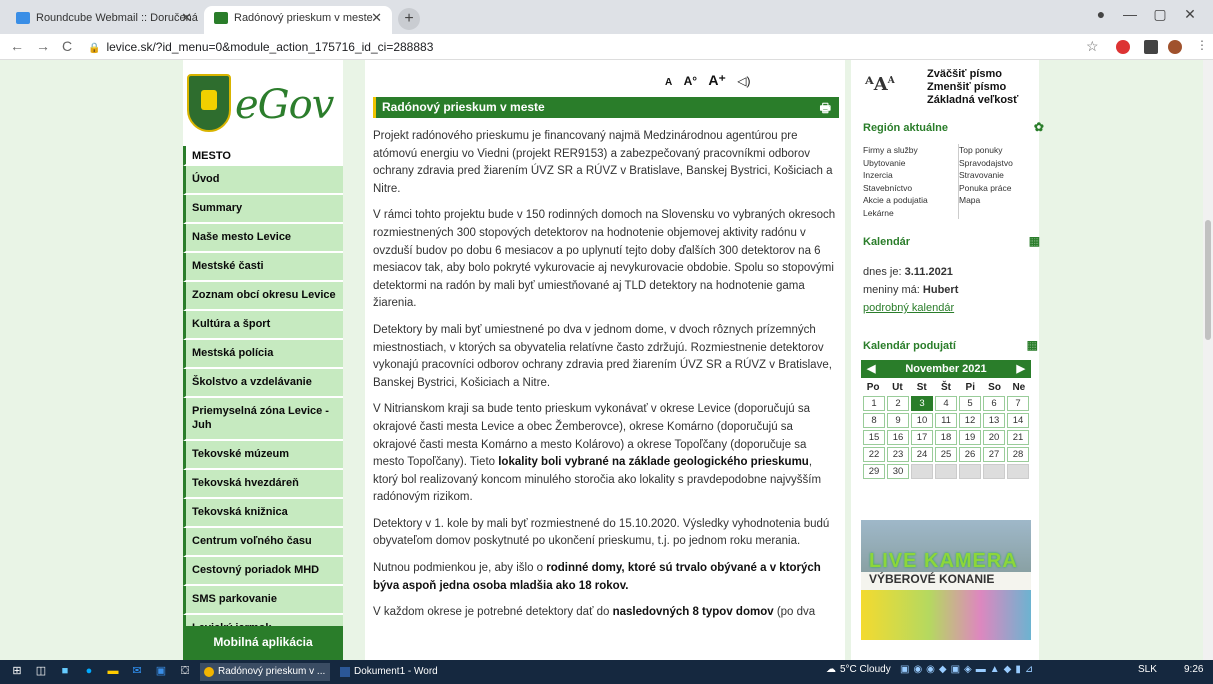 The image size is (1213, 684). What do you see at coordinates (263, 267) in the screenshot?
I see `menu-item: Mestské časti` at bounding box center [263, 267].